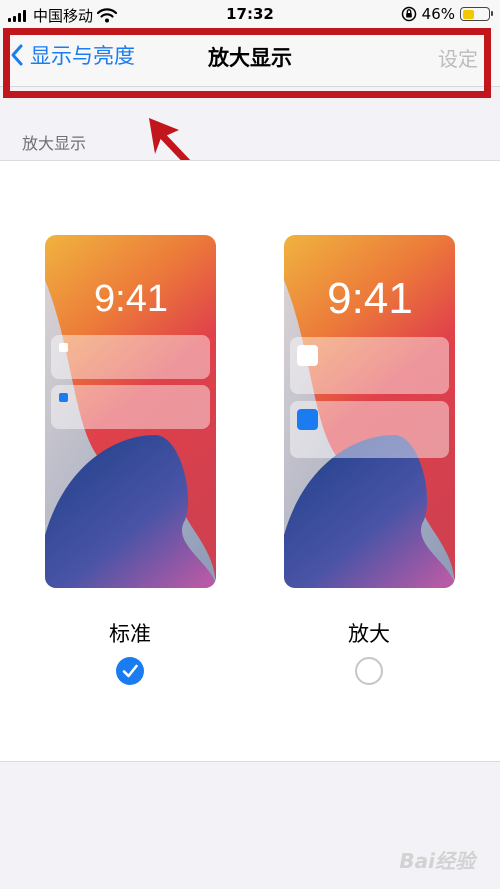 The image size is (500, 889). I want to click on set-button: 设定, so click(458, 57).